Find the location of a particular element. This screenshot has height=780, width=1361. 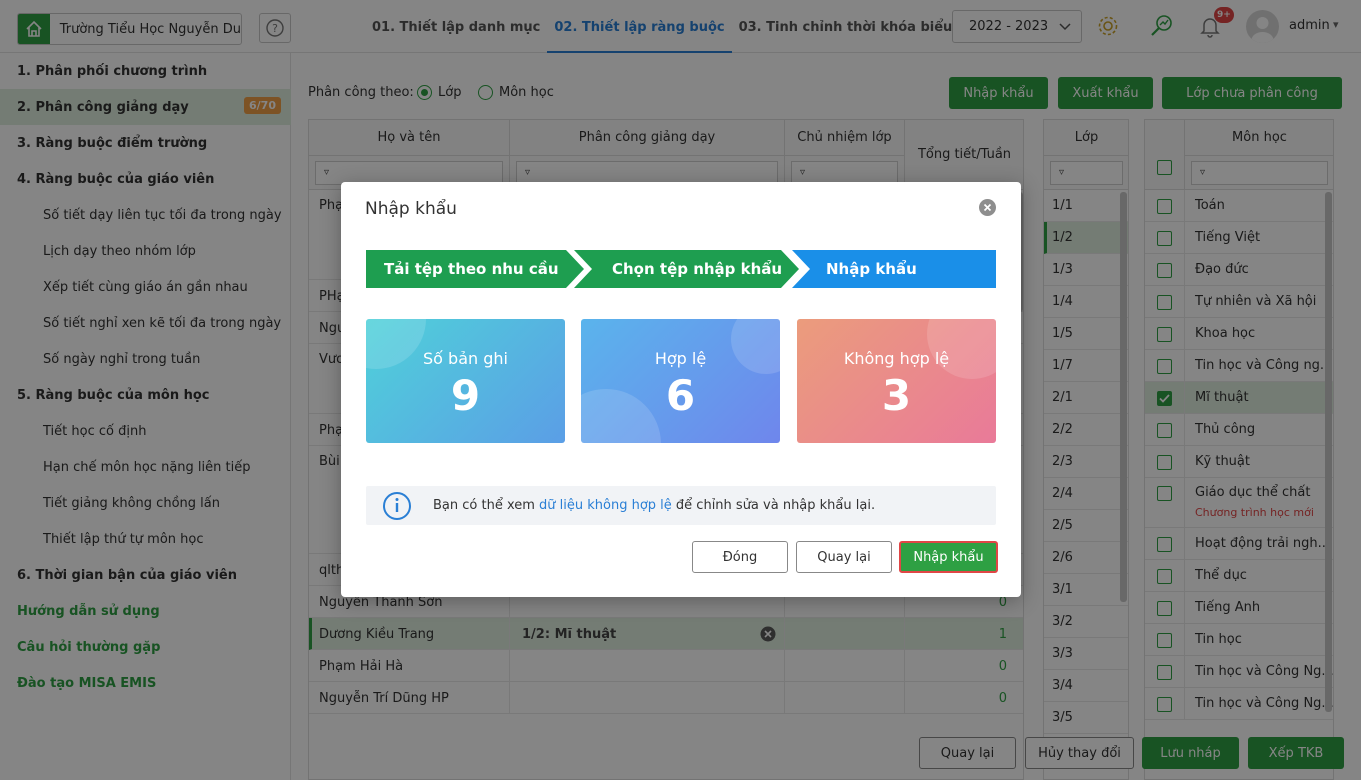

stat-label: Số bản ghi is located at coordinates (465, 358).